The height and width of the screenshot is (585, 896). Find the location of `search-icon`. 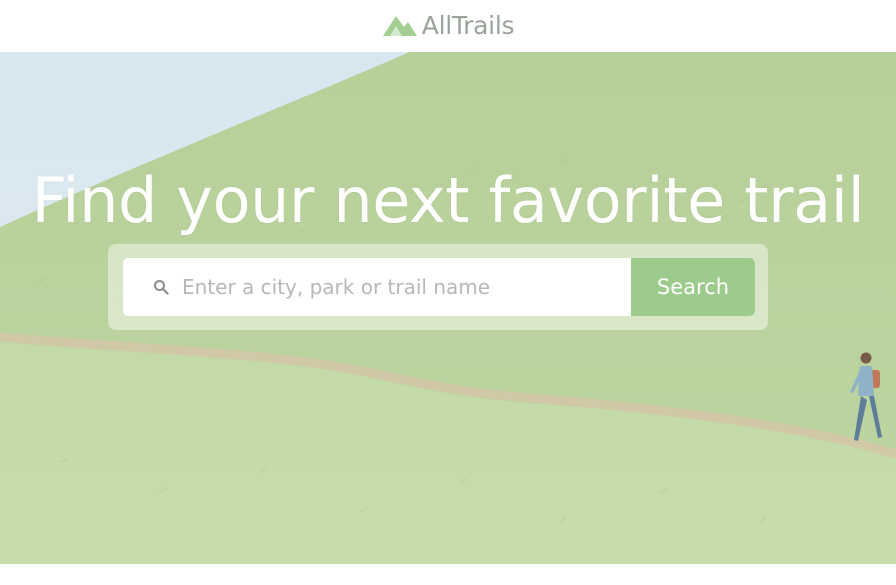

search-icon is located at coordinates (146, 287).